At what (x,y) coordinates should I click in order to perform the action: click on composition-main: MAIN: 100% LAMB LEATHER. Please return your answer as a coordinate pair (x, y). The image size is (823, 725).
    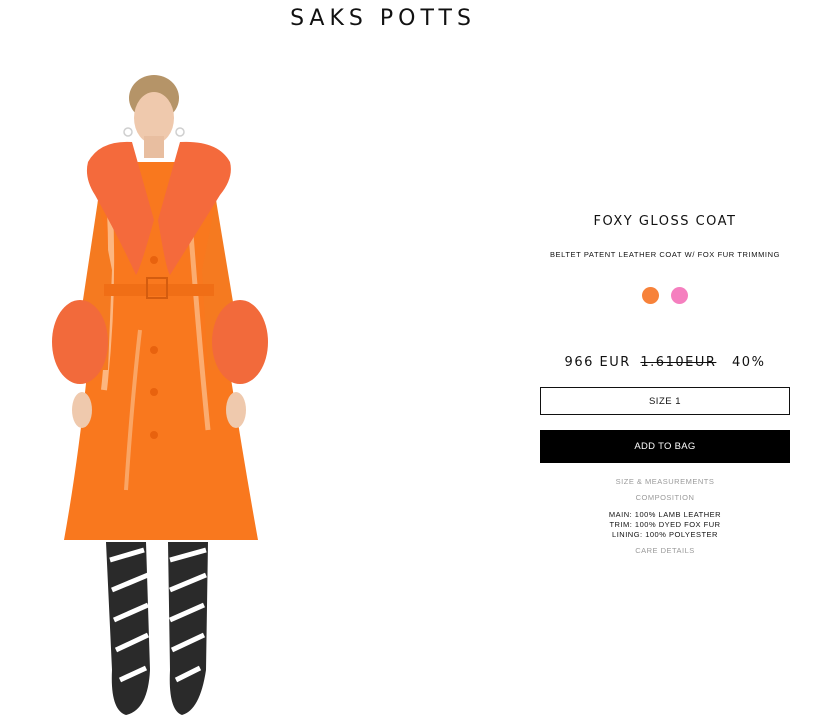
    Looking at the image, I should click on (665, 514).